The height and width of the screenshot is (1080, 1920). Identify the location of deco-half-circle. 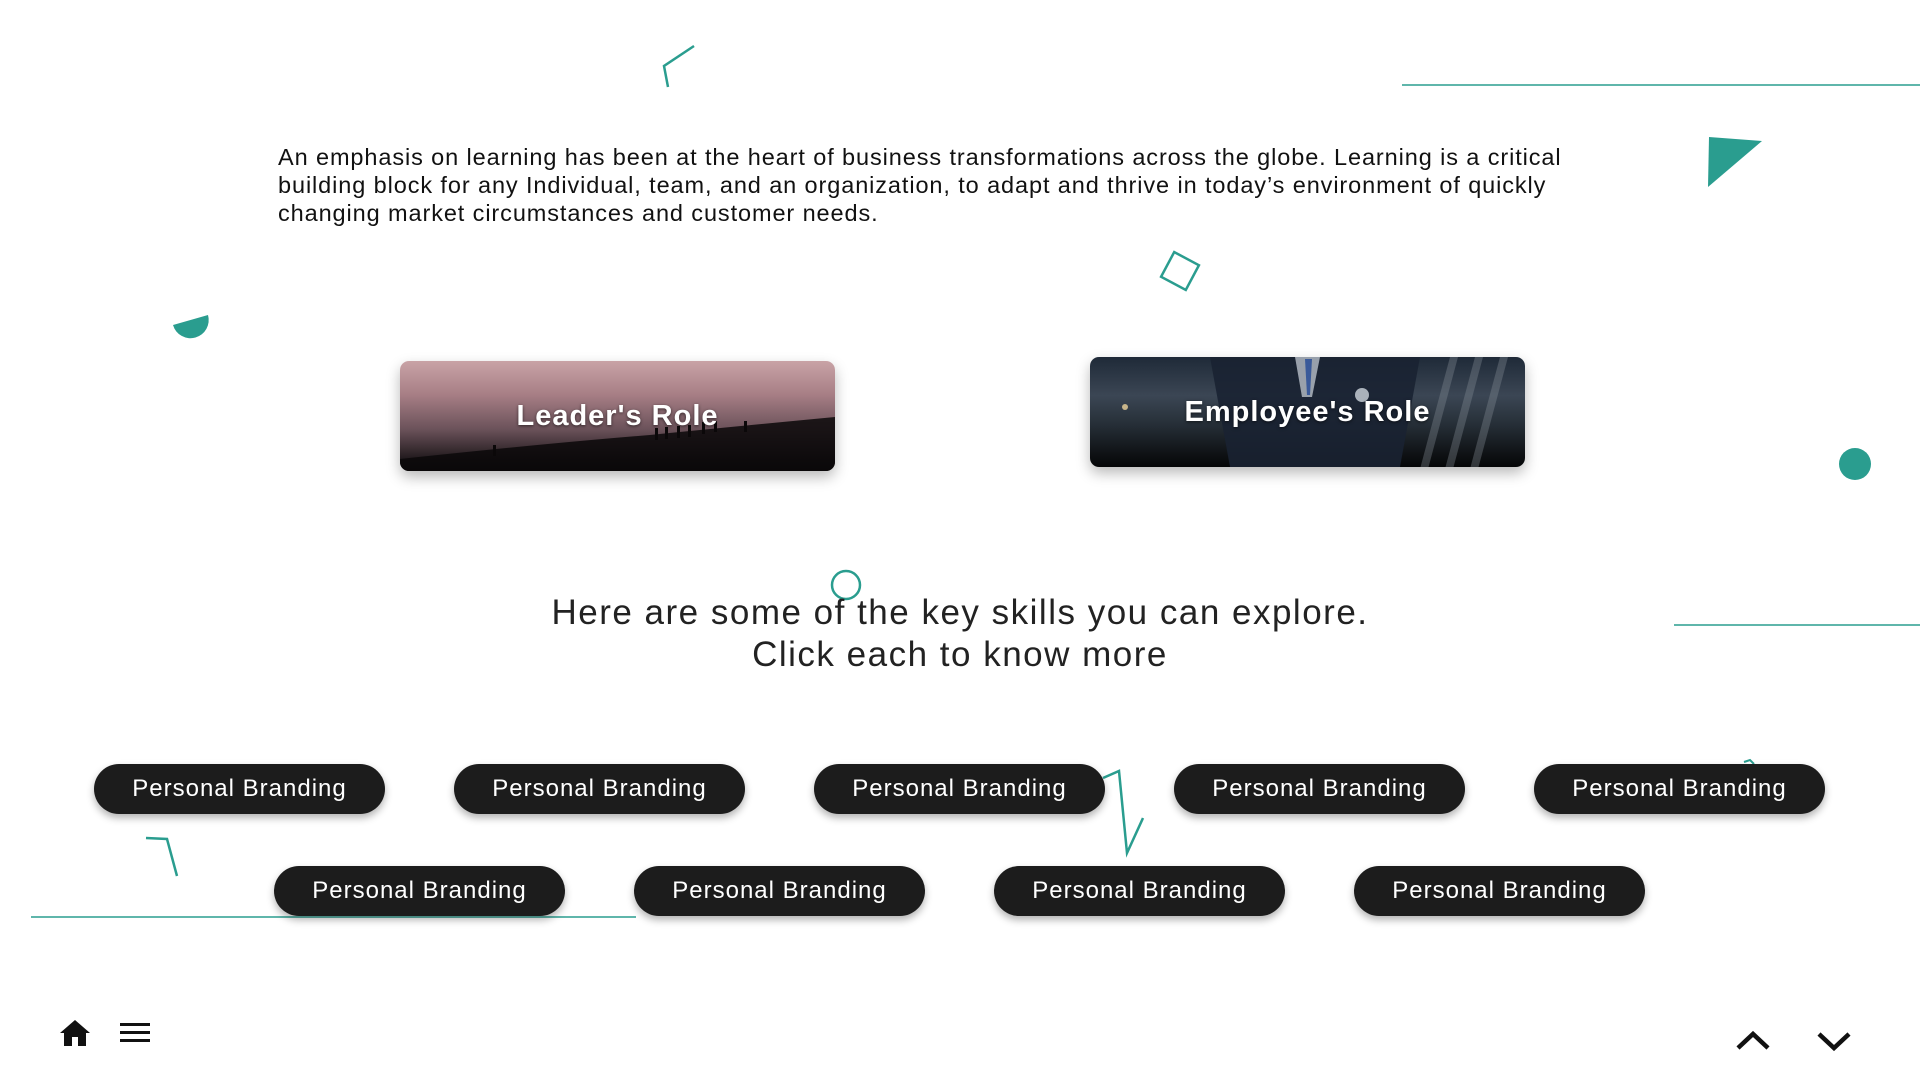
(191, 327).